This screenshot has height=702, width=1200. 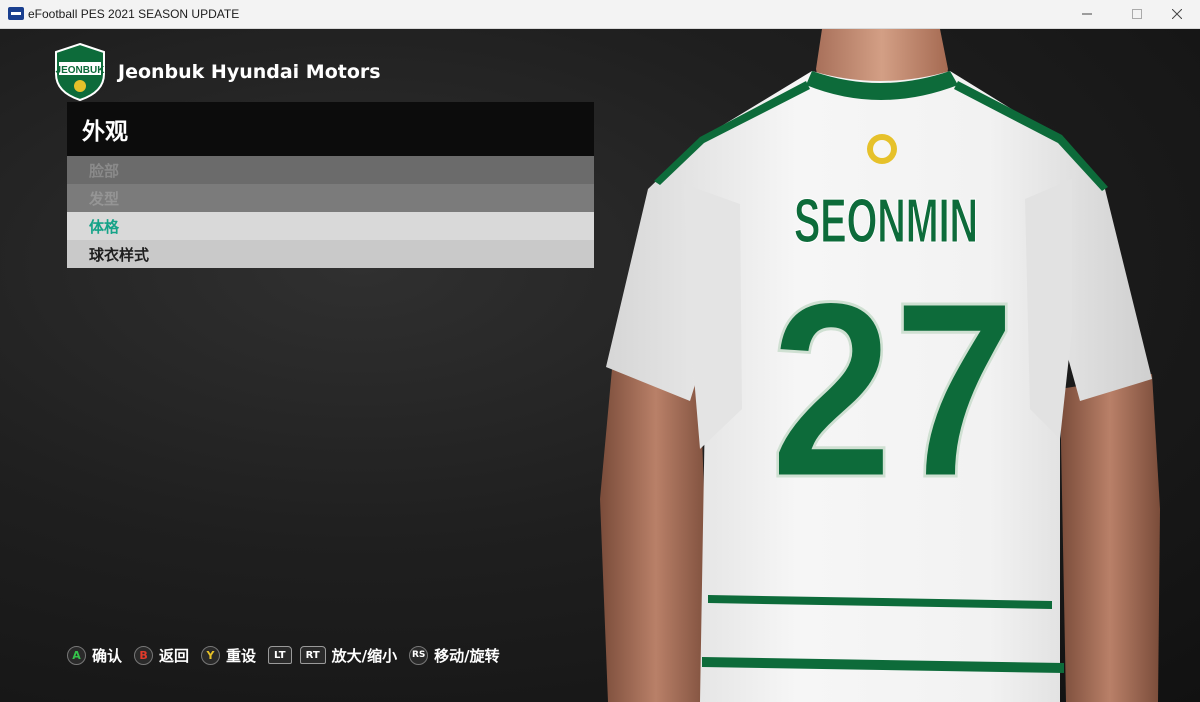 I want to click on control-back: B 返回, so click(x=161, y=655).